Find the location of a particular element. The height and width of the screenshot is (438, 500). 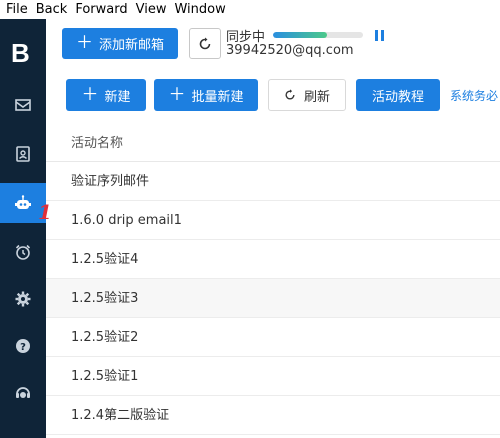

menu-forward: Forward is located at coordinates (101, 9).